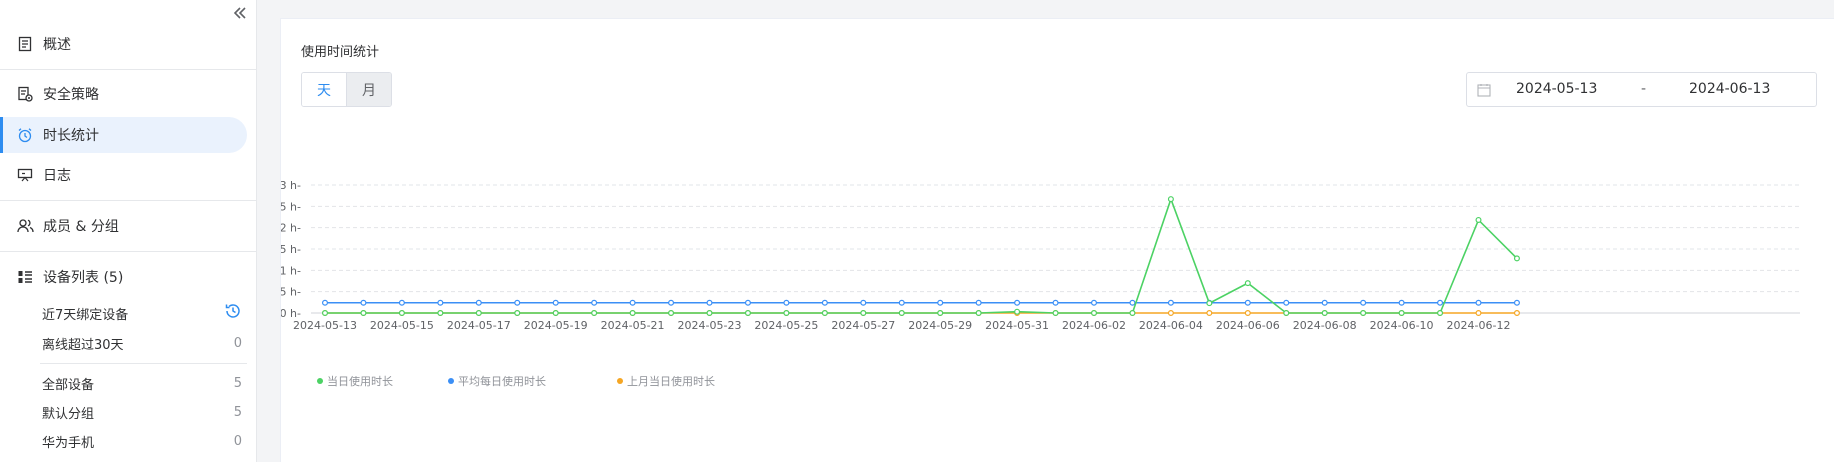 Image resolution: width=1834 pixels, height=462 pixels. What do you see at coordinates (324, 89) in the screenshot?
I see `toggle-day-button: 天` at bounding box center [324, 89].